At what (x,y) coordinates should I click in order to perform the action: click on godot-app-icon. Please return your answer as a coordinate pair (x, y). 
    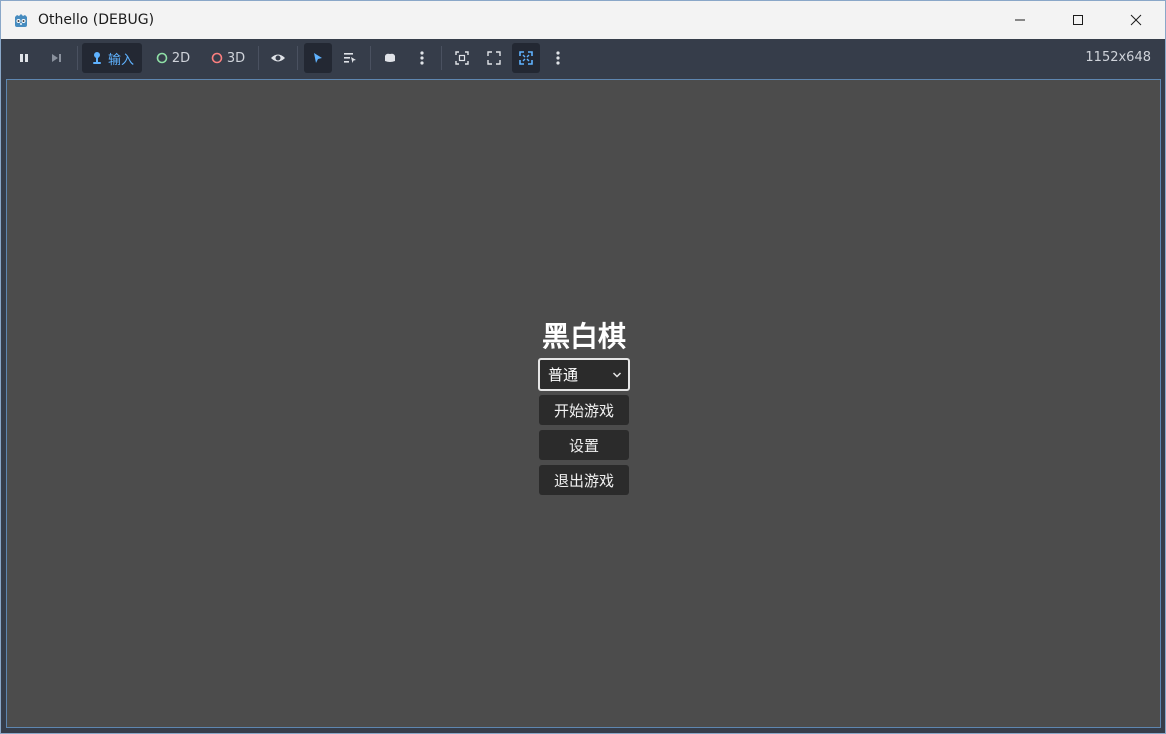
    Looking at the image, I should click on (21, 20).